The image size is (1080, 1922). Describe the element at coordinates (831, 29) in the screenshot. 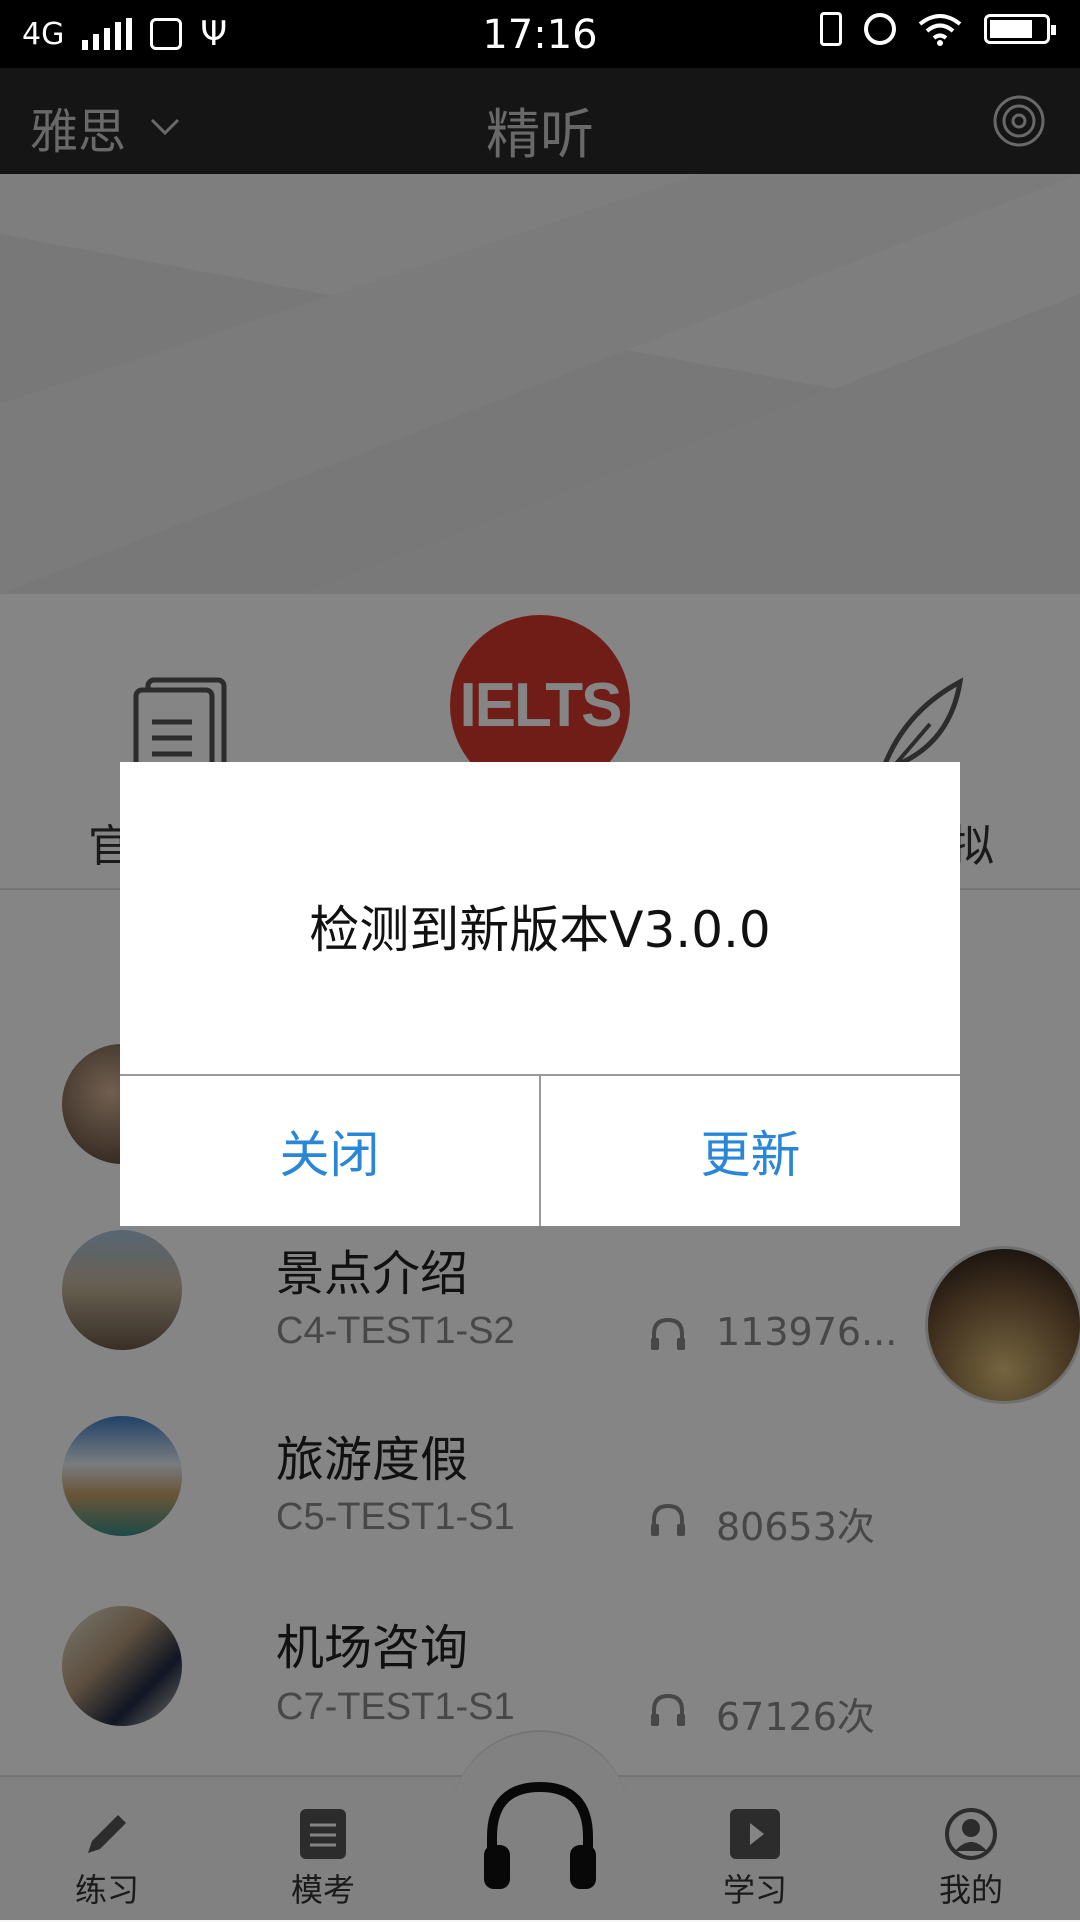

I see `vibrate-icon` at that location.